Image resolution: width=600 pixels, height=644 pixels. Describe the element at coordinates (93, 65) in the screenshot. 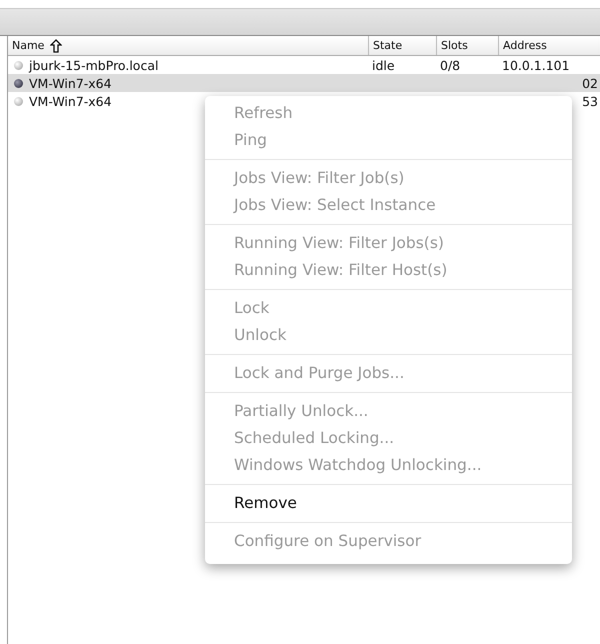

I see `table-cell: jburk-15-mbPro.local` at that location.